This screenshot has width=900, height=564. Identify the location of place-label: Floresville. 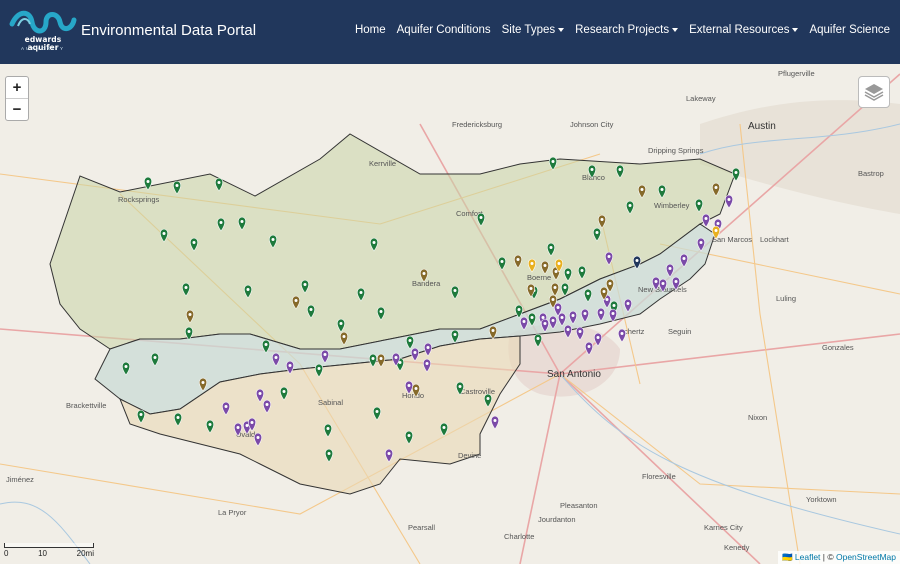
(659, 476).